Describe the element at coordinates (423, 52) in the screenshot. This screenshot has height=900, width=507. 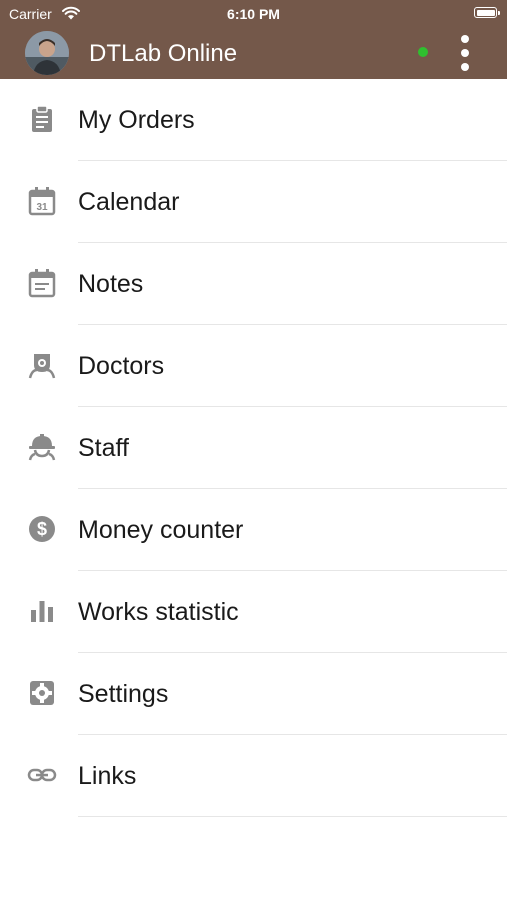
I see `online-status-indicator` at that location.